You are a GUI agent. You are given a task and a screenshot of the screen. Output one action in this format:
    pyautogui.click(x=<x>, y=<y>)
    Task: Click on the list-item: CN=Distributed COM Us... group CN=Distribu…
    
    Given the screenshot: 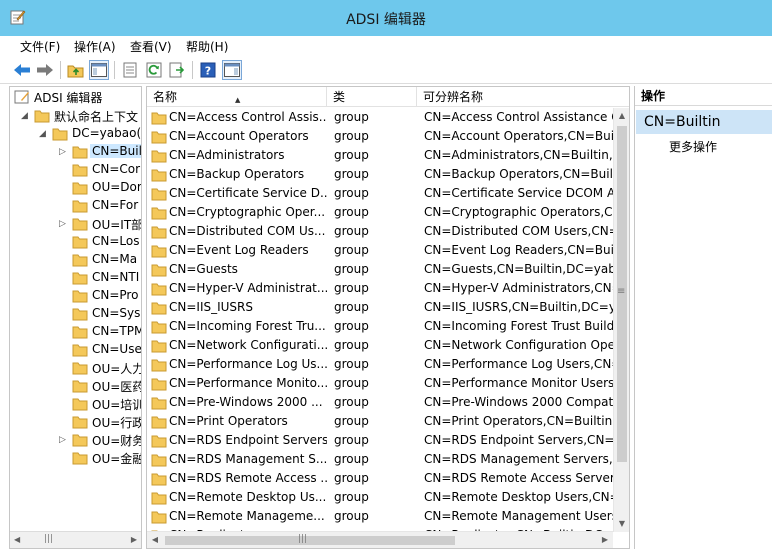 What is the action you would take?
    pyautogui.click(x=380, y=231)
    